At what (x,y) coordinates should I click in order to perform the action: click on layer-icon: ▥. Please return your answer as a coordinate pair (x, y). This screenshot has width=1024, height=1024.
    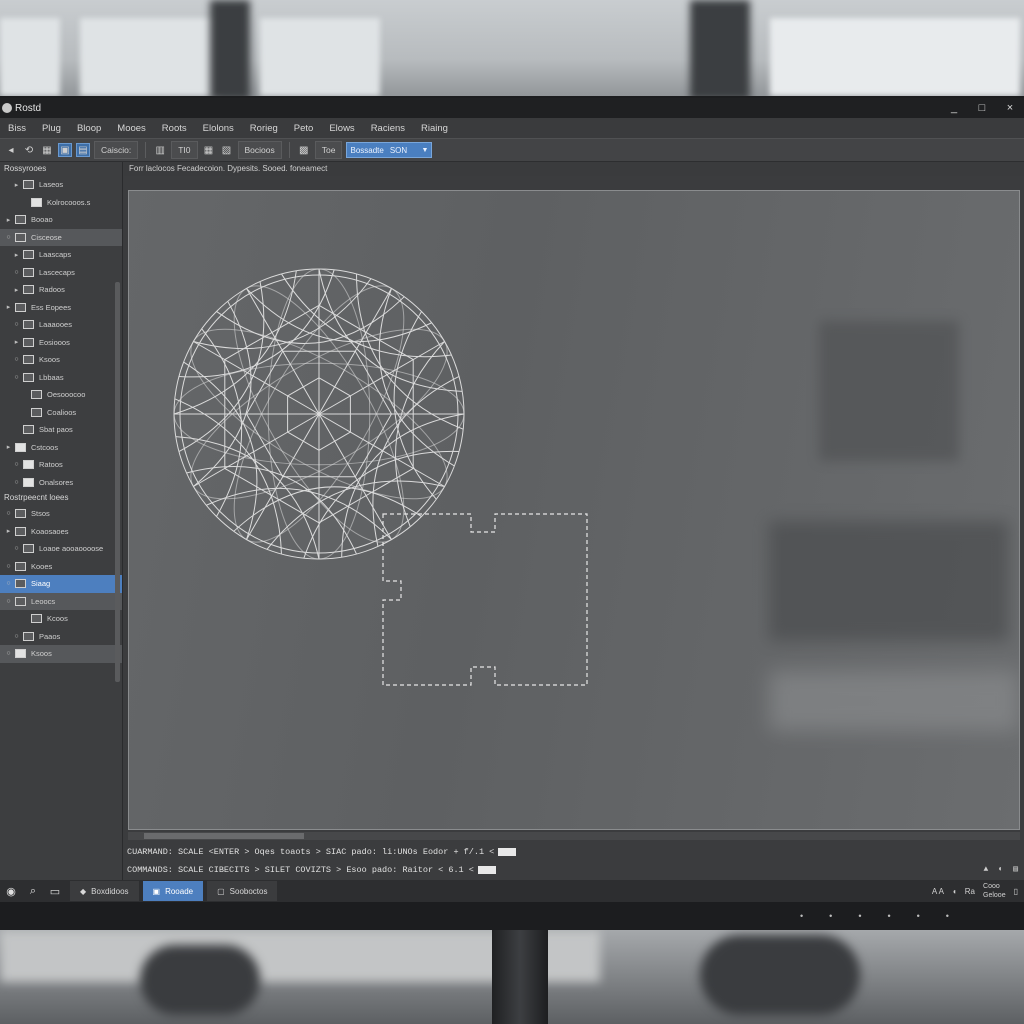
    Looking at the image, I should click on (160, 150).